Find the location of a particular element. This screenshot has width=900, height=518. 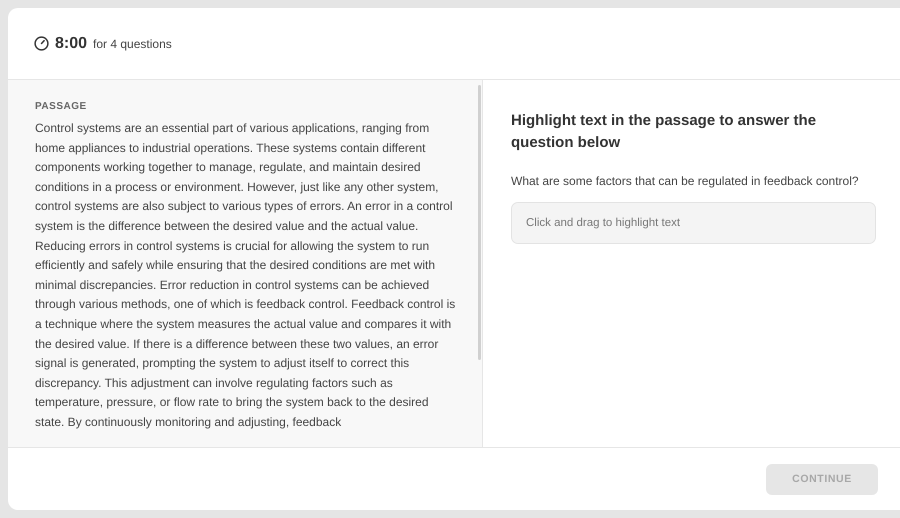

timer-icon is located at coordinates (41, 43).